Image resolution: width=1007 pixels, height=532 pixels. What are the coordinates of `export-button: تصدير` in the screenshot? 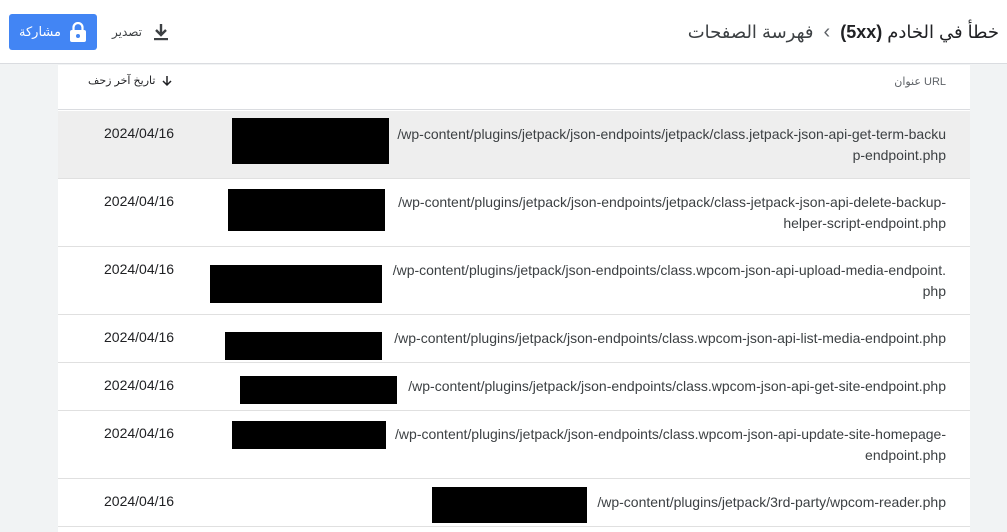 It's located at (141, 32).